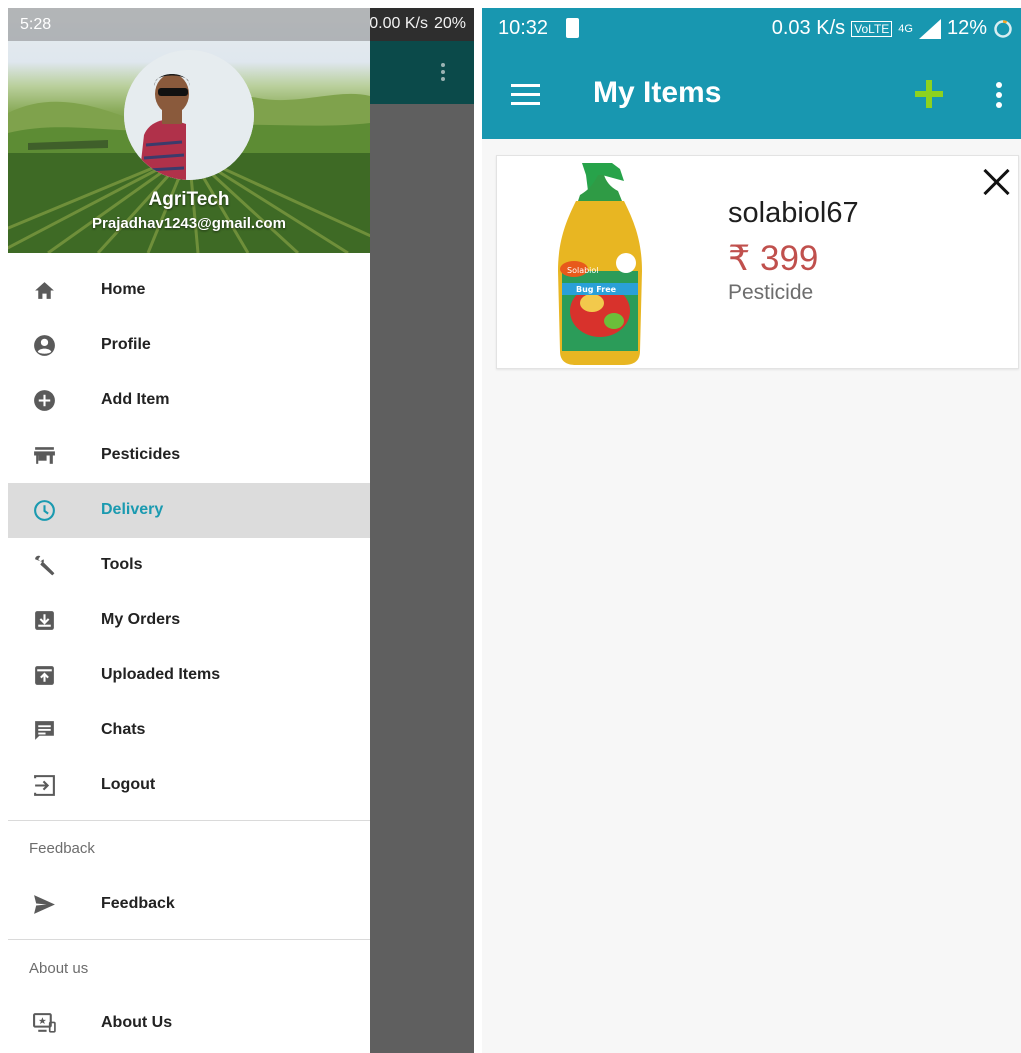 This screenshot has width=1021, height=1053. I want to click on menu-label-my-orders: My Orders, so click(141, 619).